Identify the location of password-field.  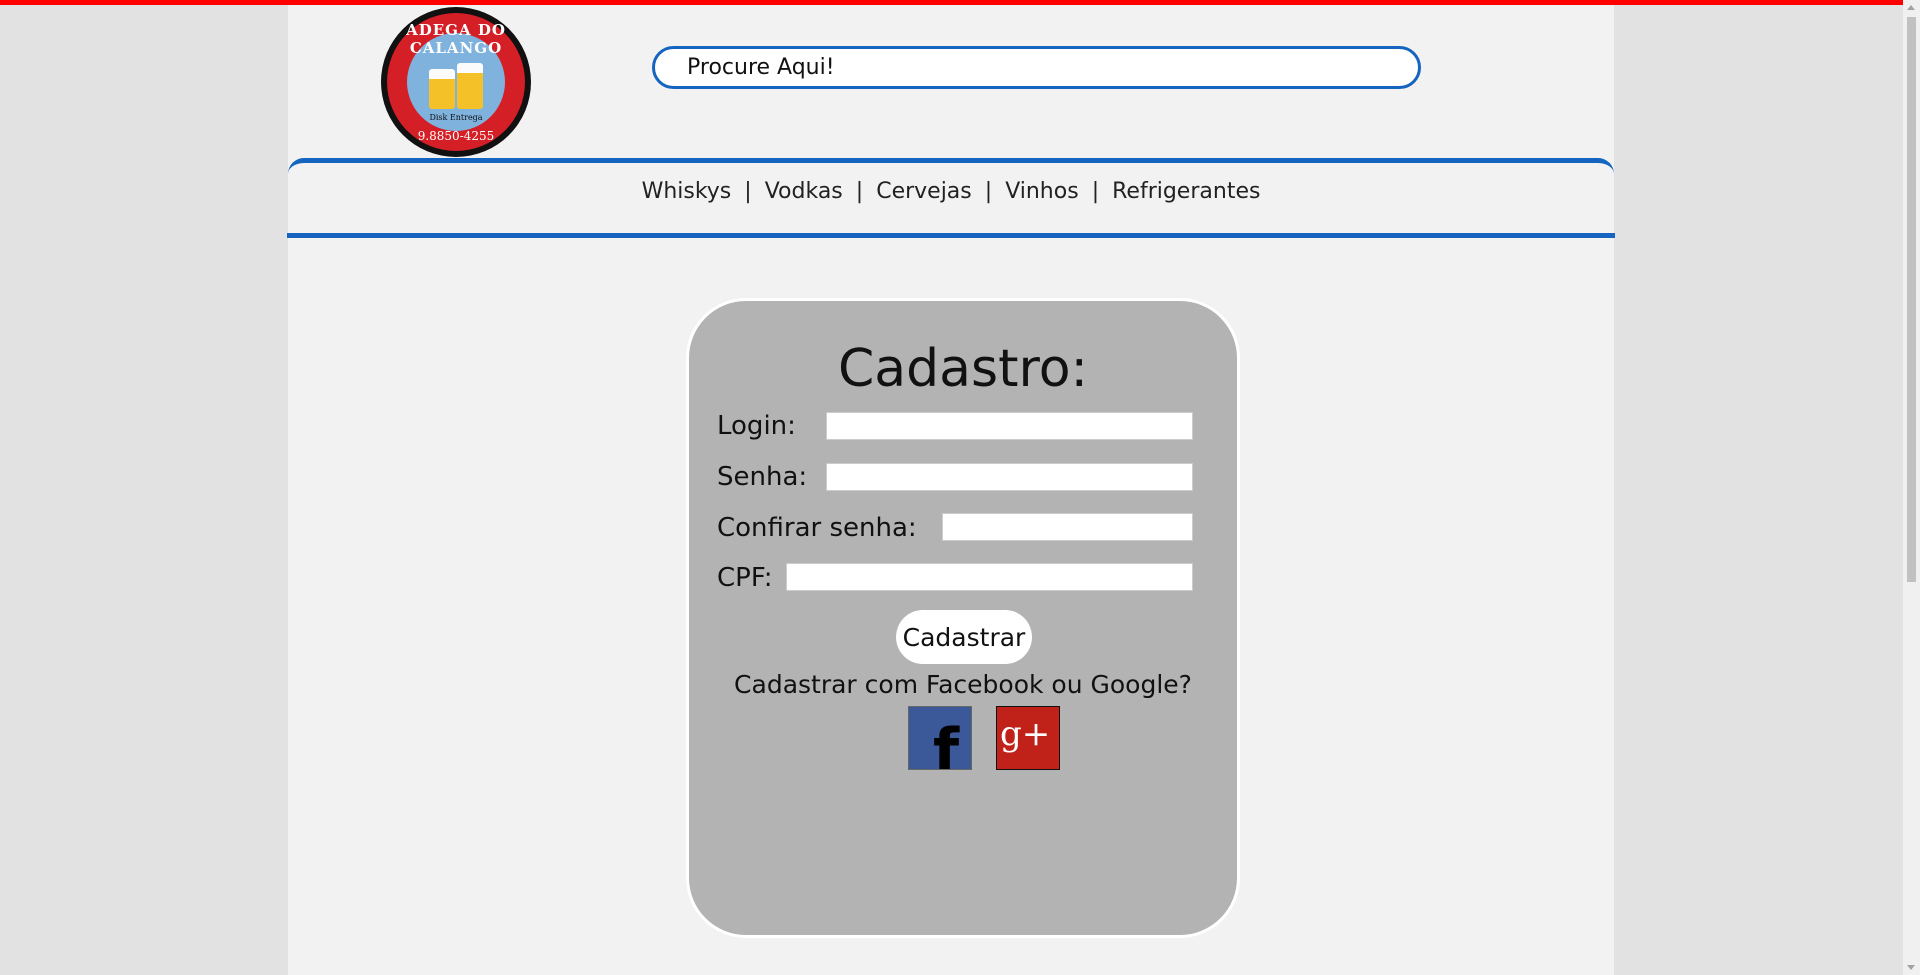
(1009, 477).